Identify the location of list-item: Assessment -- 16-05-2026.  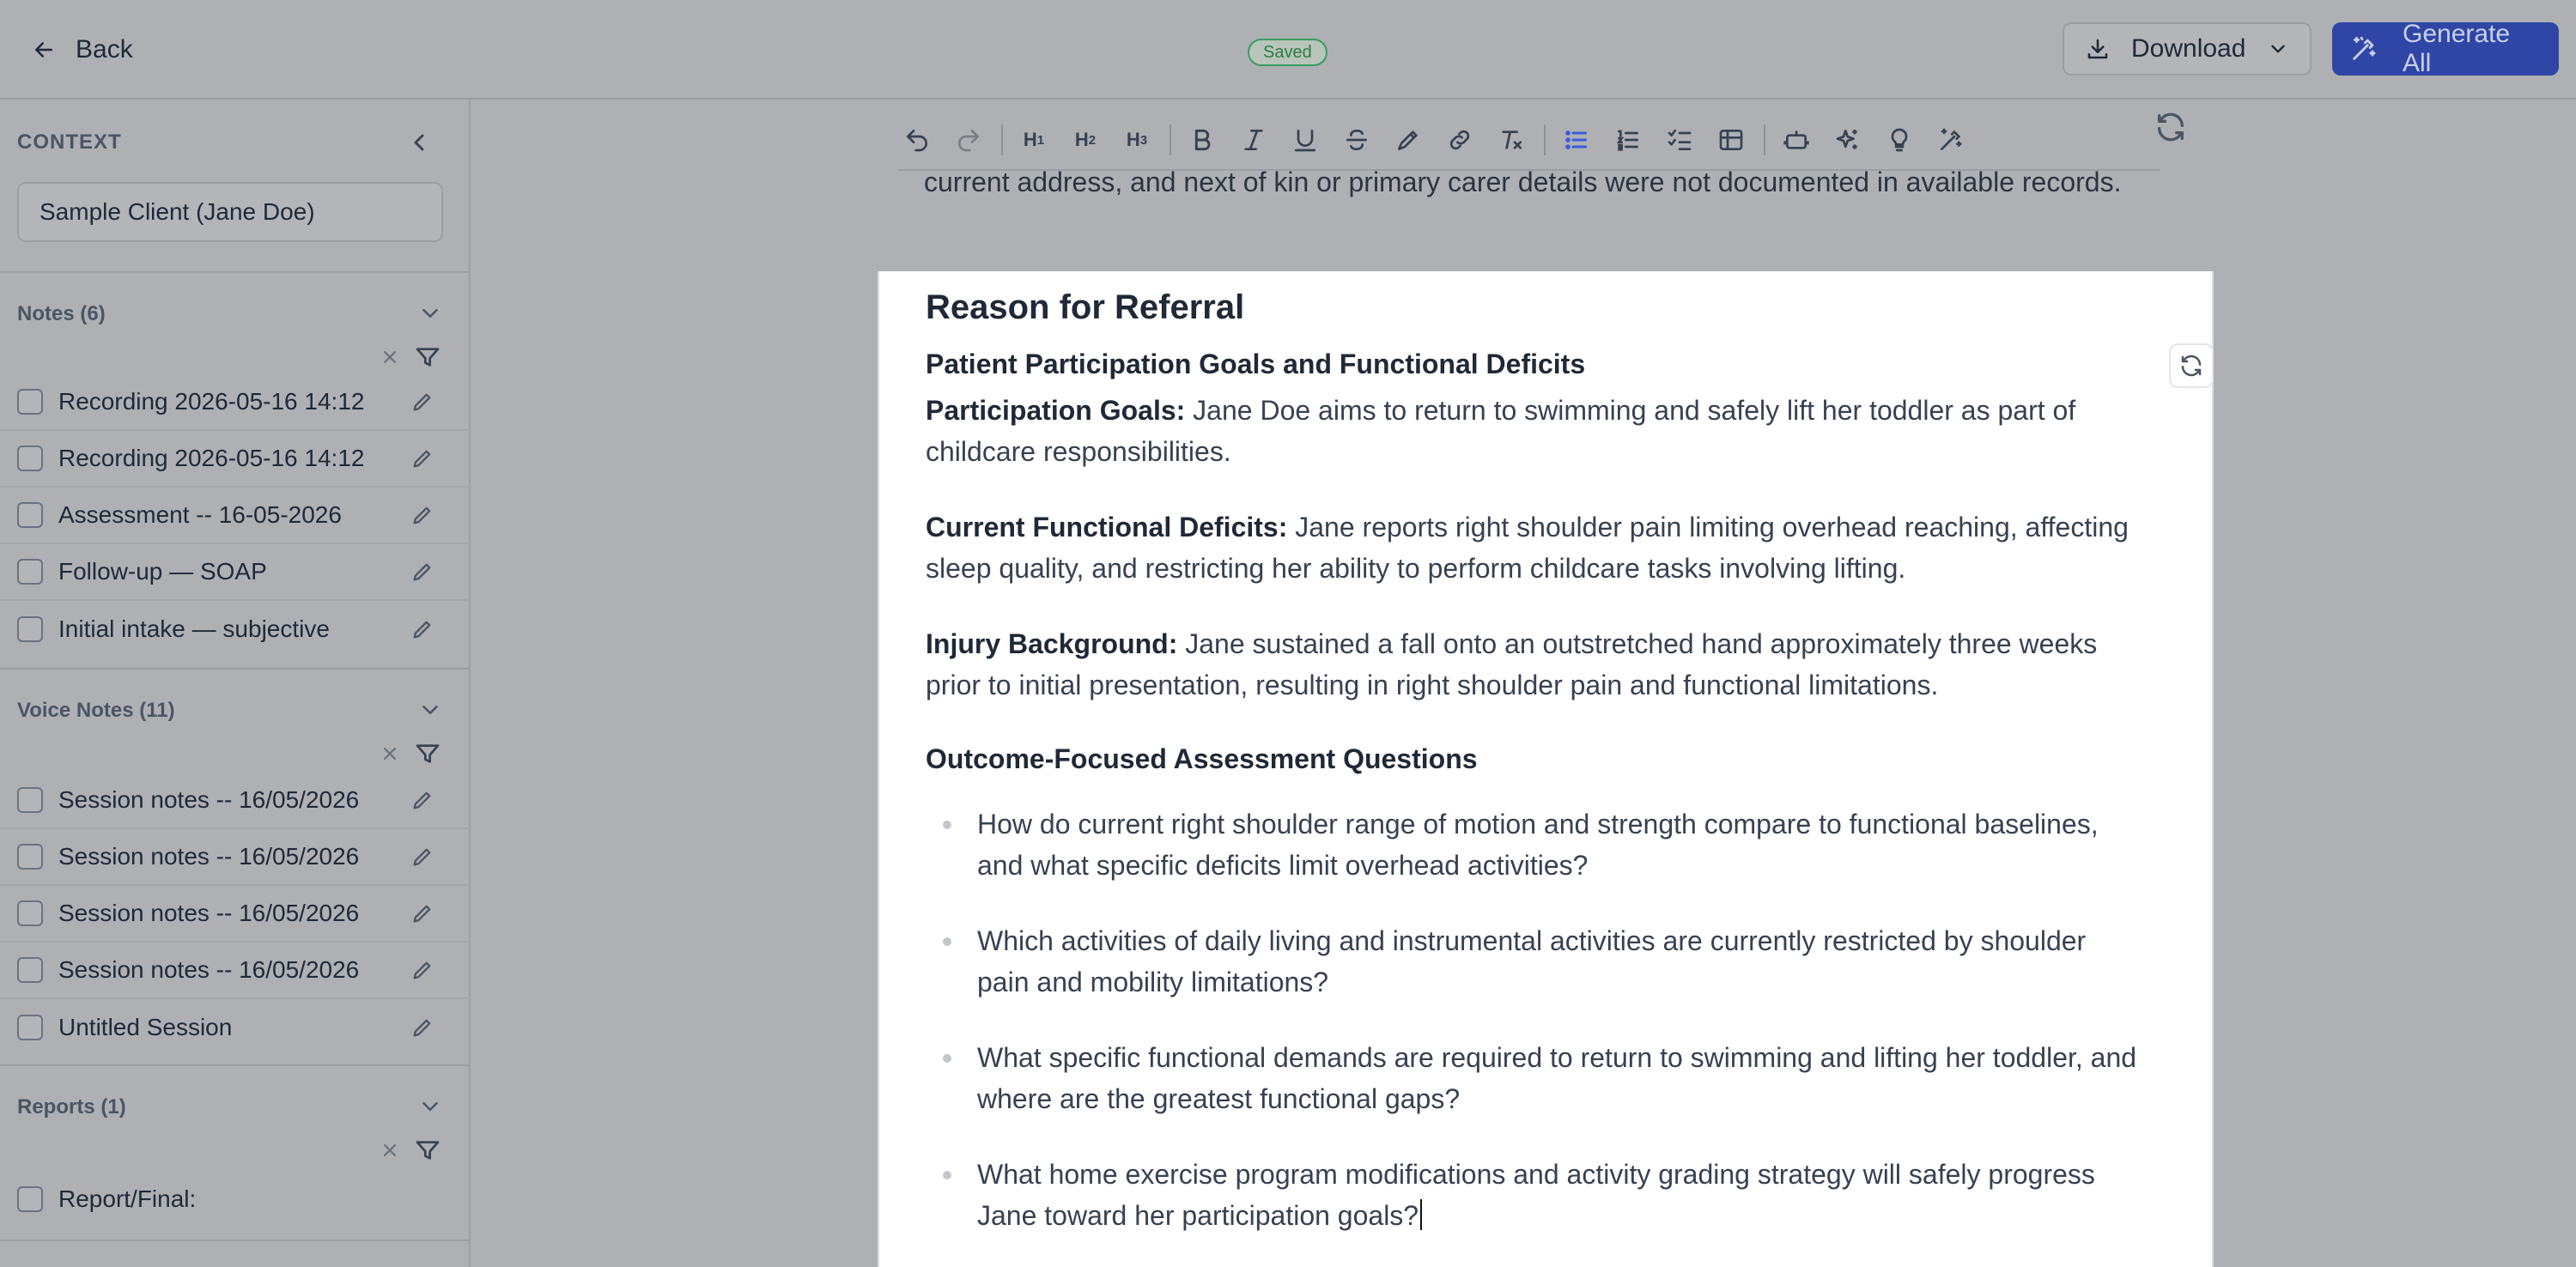
(236, 516).